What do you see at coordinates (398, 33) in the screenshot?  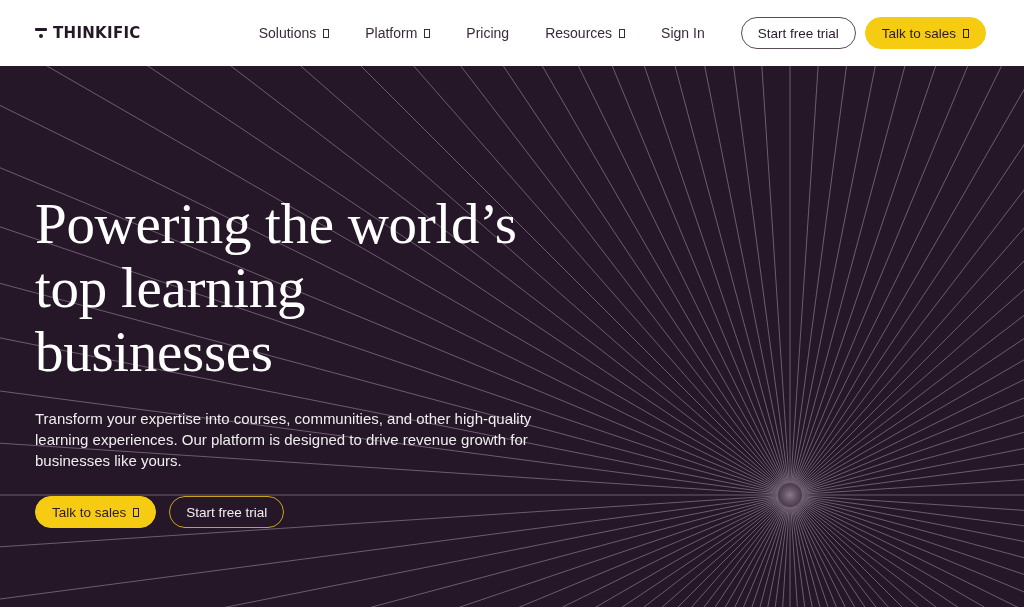 I see `nav-link: Platform` at bounding box center [398, 33].